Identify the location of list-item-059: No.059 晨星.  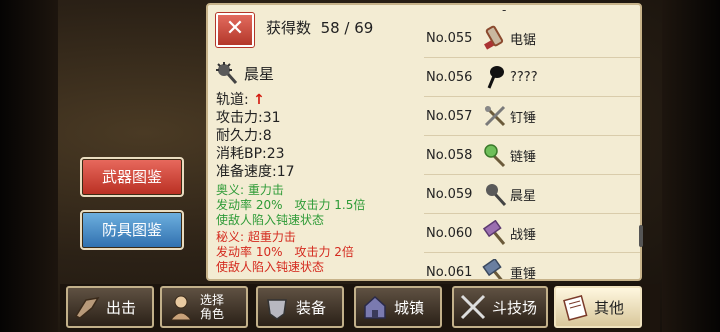
(532, 194).